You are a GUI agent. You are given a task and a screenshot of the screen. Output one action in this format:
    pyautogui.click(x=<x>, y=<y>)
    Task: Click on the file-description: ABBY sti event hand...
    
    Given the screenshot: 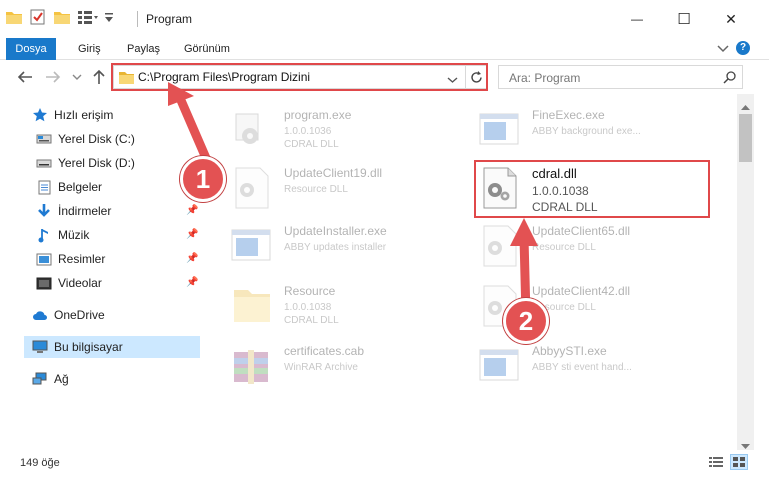 What is the action you would take?
    pyautogui.click(x=582, y=367)
    